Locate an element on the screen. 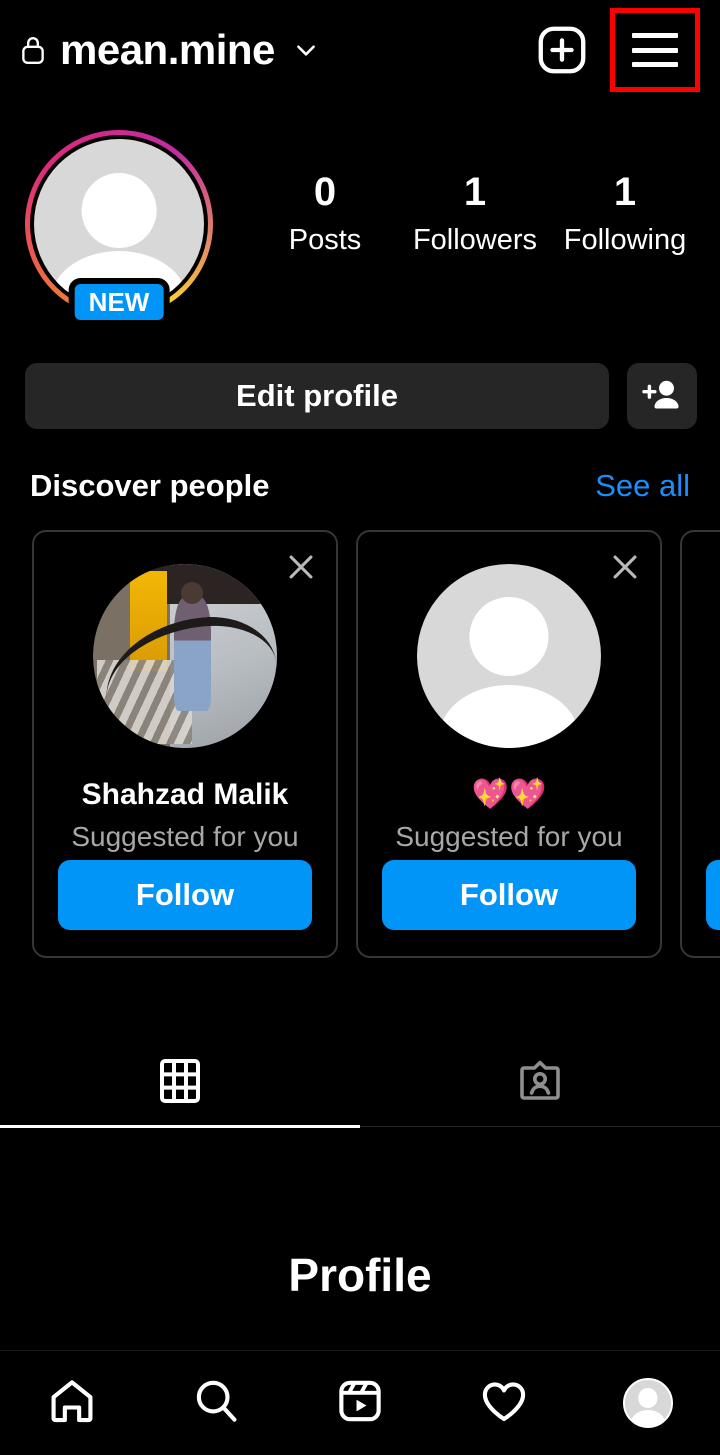 This screenshot has height=1455, width=720. stat-following: 1 Following is located at coordinates (625, 213).